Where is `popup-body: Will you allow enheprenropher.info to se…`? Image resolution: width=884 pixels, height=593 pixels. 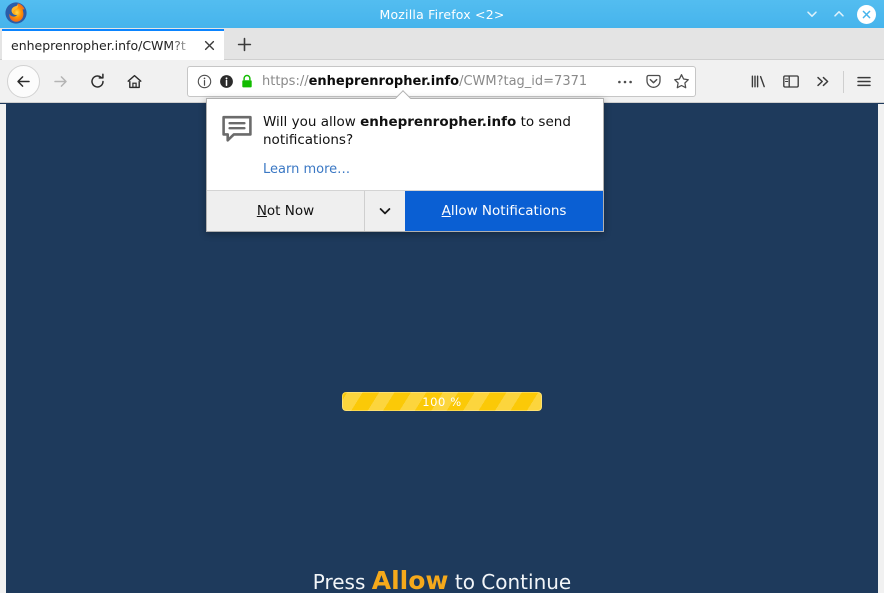
popup-body: Will you allow enheprenropher.info to se… is located at coordinates (405, 144).